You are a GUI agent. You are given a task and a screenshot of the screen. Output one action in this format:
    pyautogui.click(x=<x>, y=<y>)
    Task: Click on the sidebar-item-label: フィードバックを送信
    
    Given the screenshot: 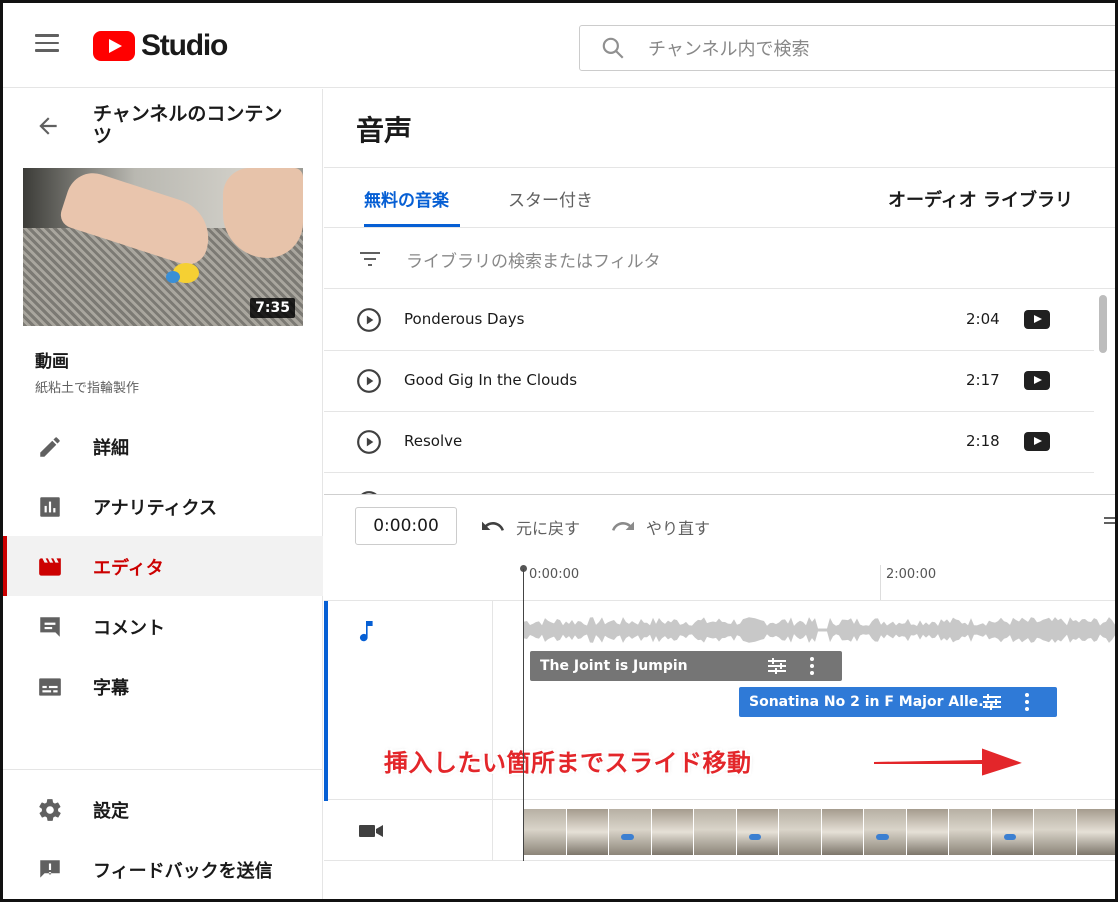 What is the action you would take?
    pyautogui.click(x=183, y=871)
    